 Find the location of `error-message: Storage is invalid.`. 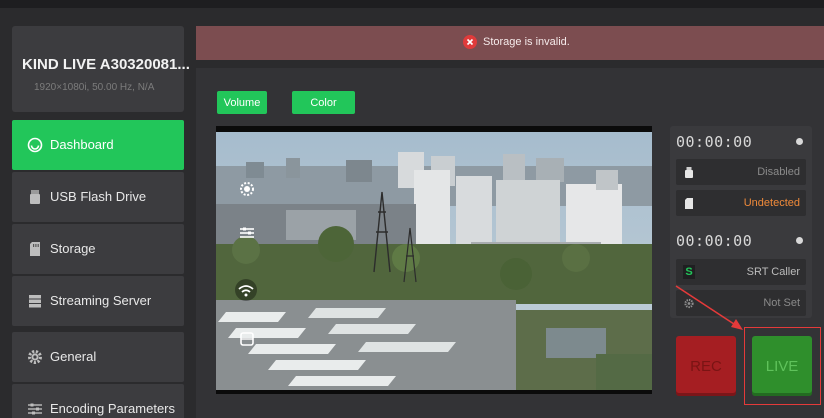

error-message: Storage is invalid. is located at coordinates (516, 42).